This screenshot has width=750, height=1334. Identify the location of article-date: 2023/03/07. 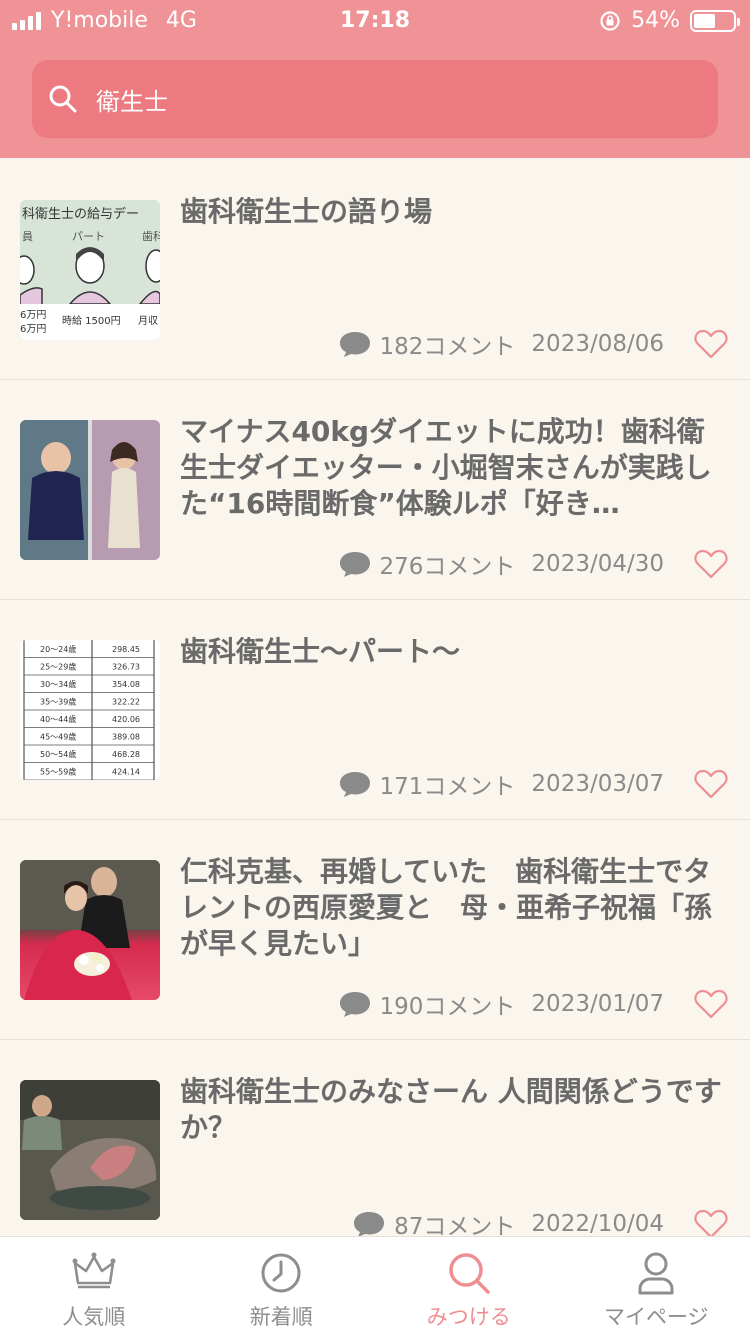
(597, 784).